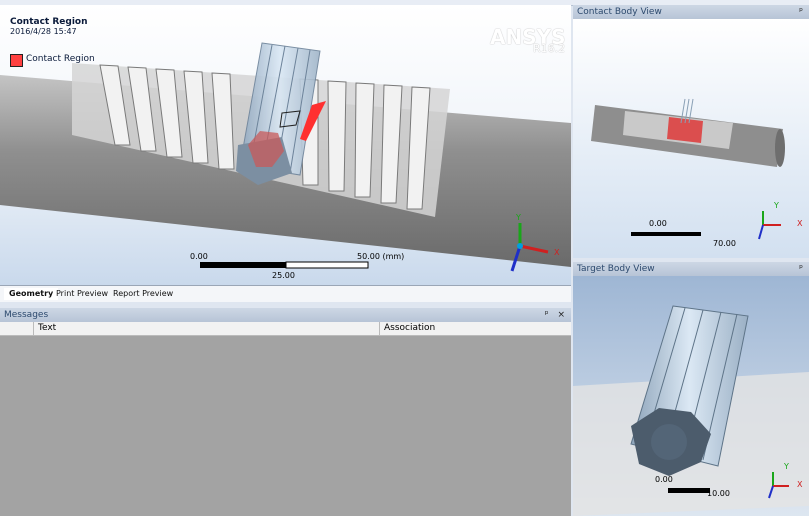  Describe the element at coordinates (616, 269) in the screenshot. I see `target-body-view-title: Target Body View` at that location.